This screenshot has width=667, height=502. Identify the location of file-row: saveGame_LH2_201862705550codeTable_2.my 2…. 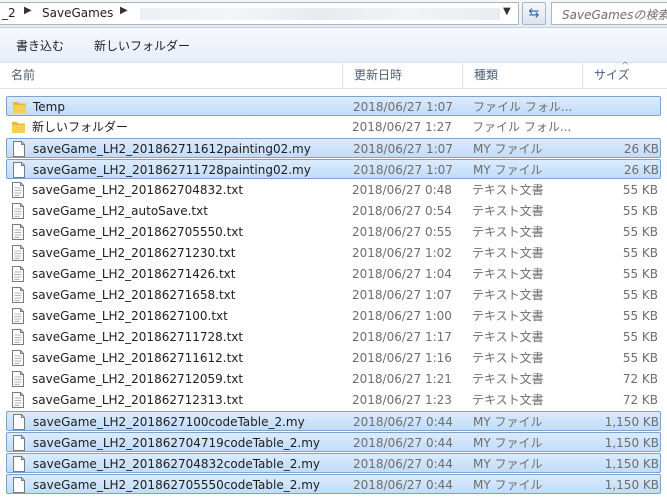
(333, 484).